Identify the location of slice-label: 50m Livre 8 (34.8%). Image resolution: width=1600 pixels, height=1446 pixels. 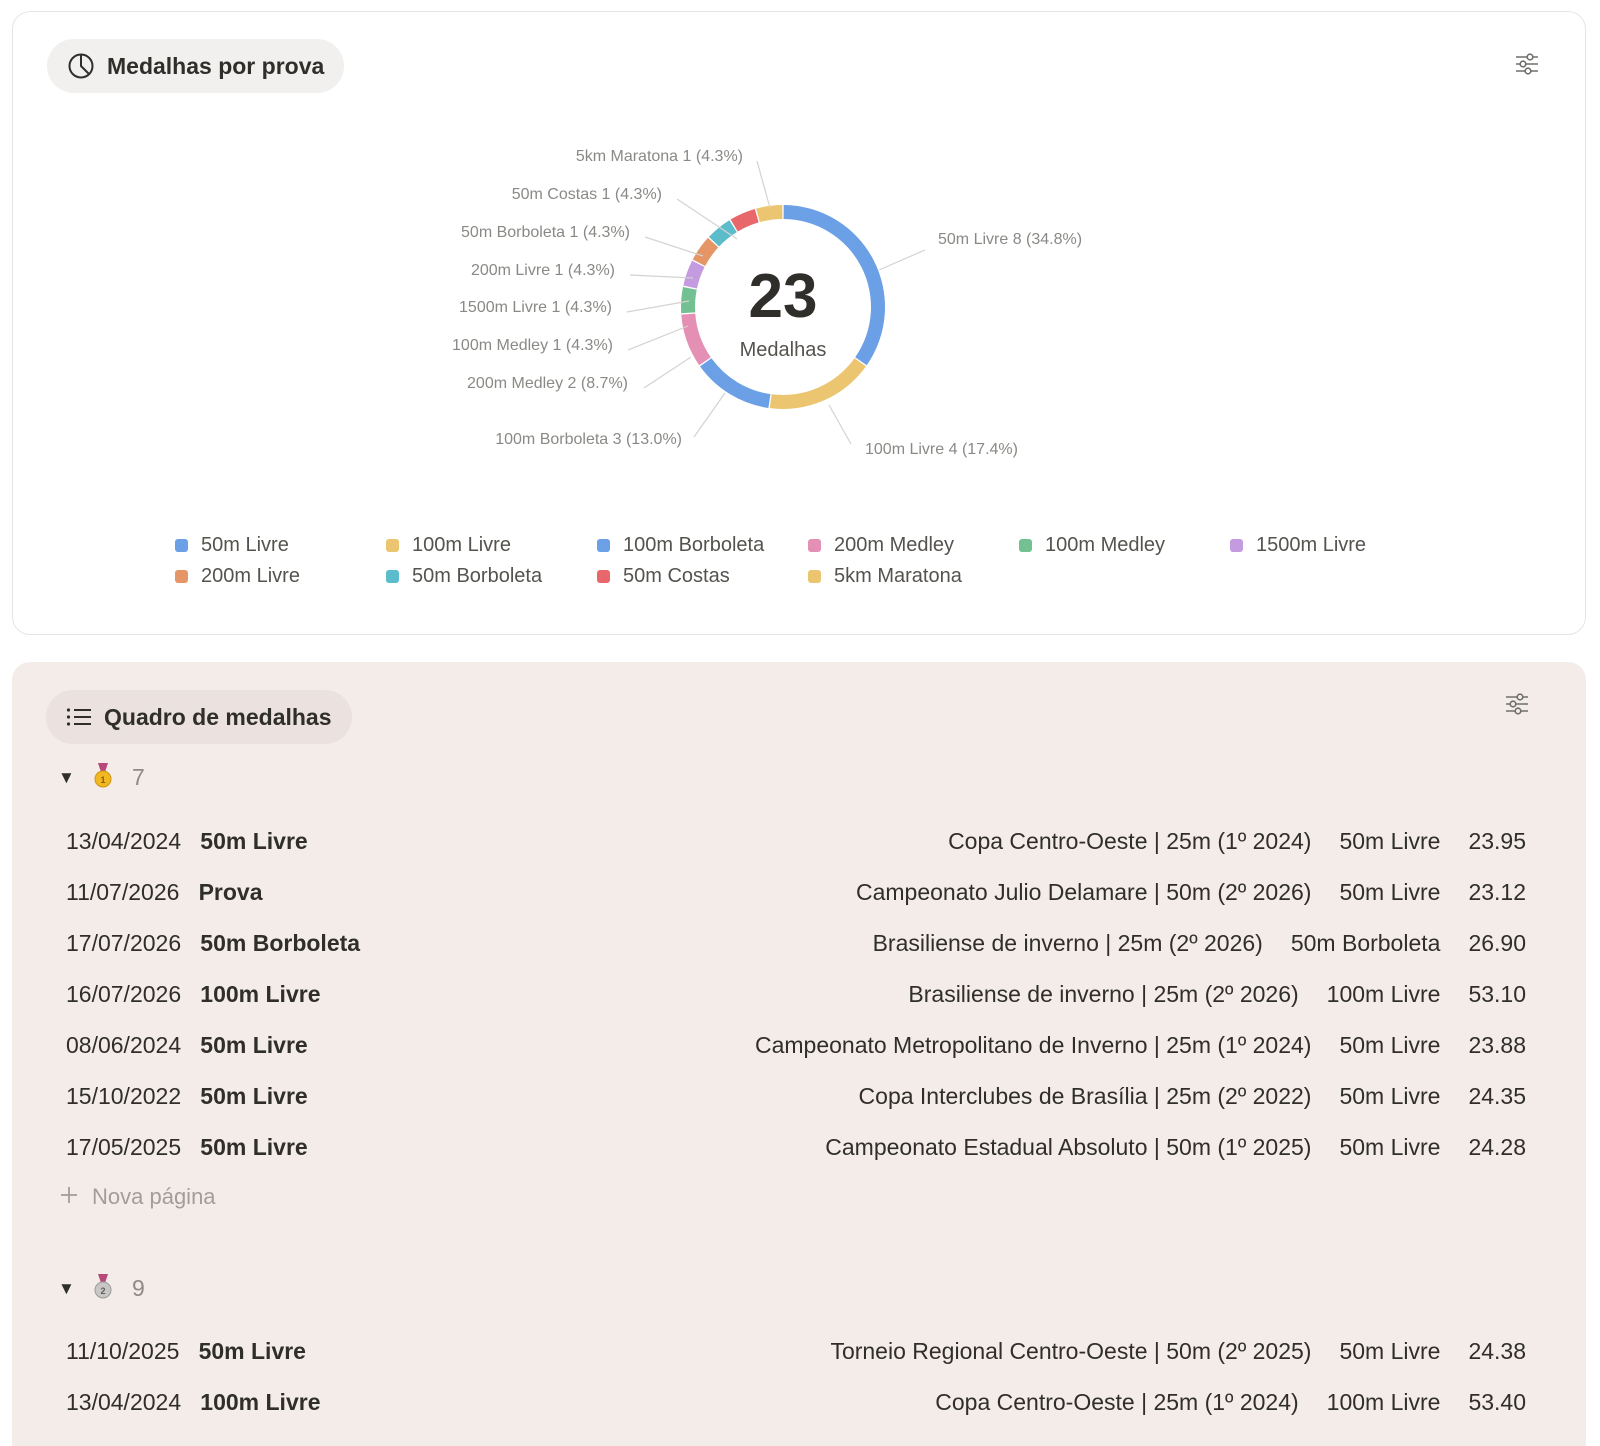
(1010, 239).